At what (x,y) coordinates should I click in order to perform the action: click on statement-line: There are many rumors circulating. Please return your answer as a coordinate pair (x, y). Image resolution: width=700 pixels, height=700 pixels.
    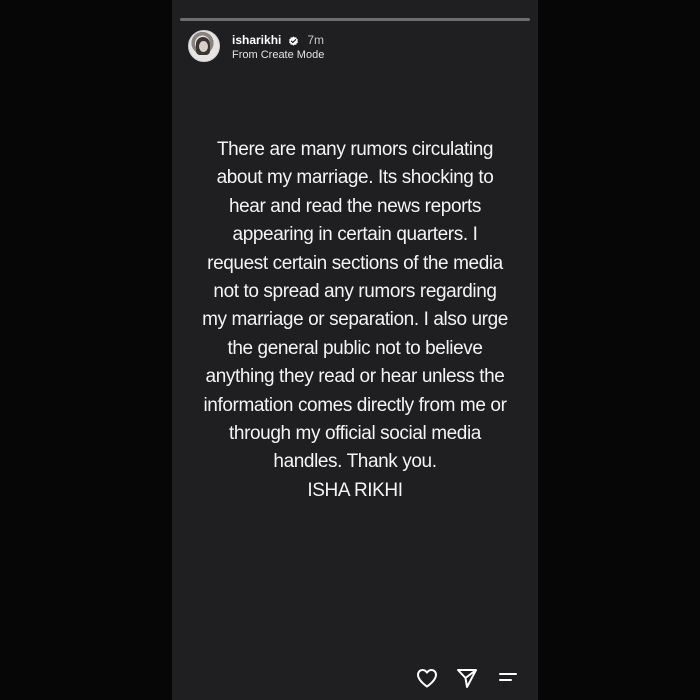
    Looking at the image, I should click on (355, 149).